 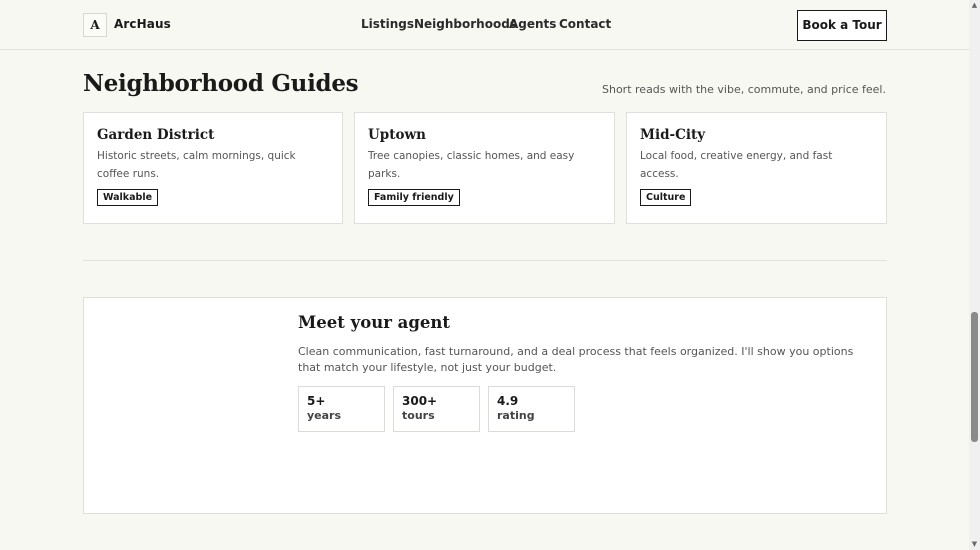 What do you see at coordinates (156, 135) in the screenshot?
I see `guide-card-title: Garden District` at bounding box center [156, 135].